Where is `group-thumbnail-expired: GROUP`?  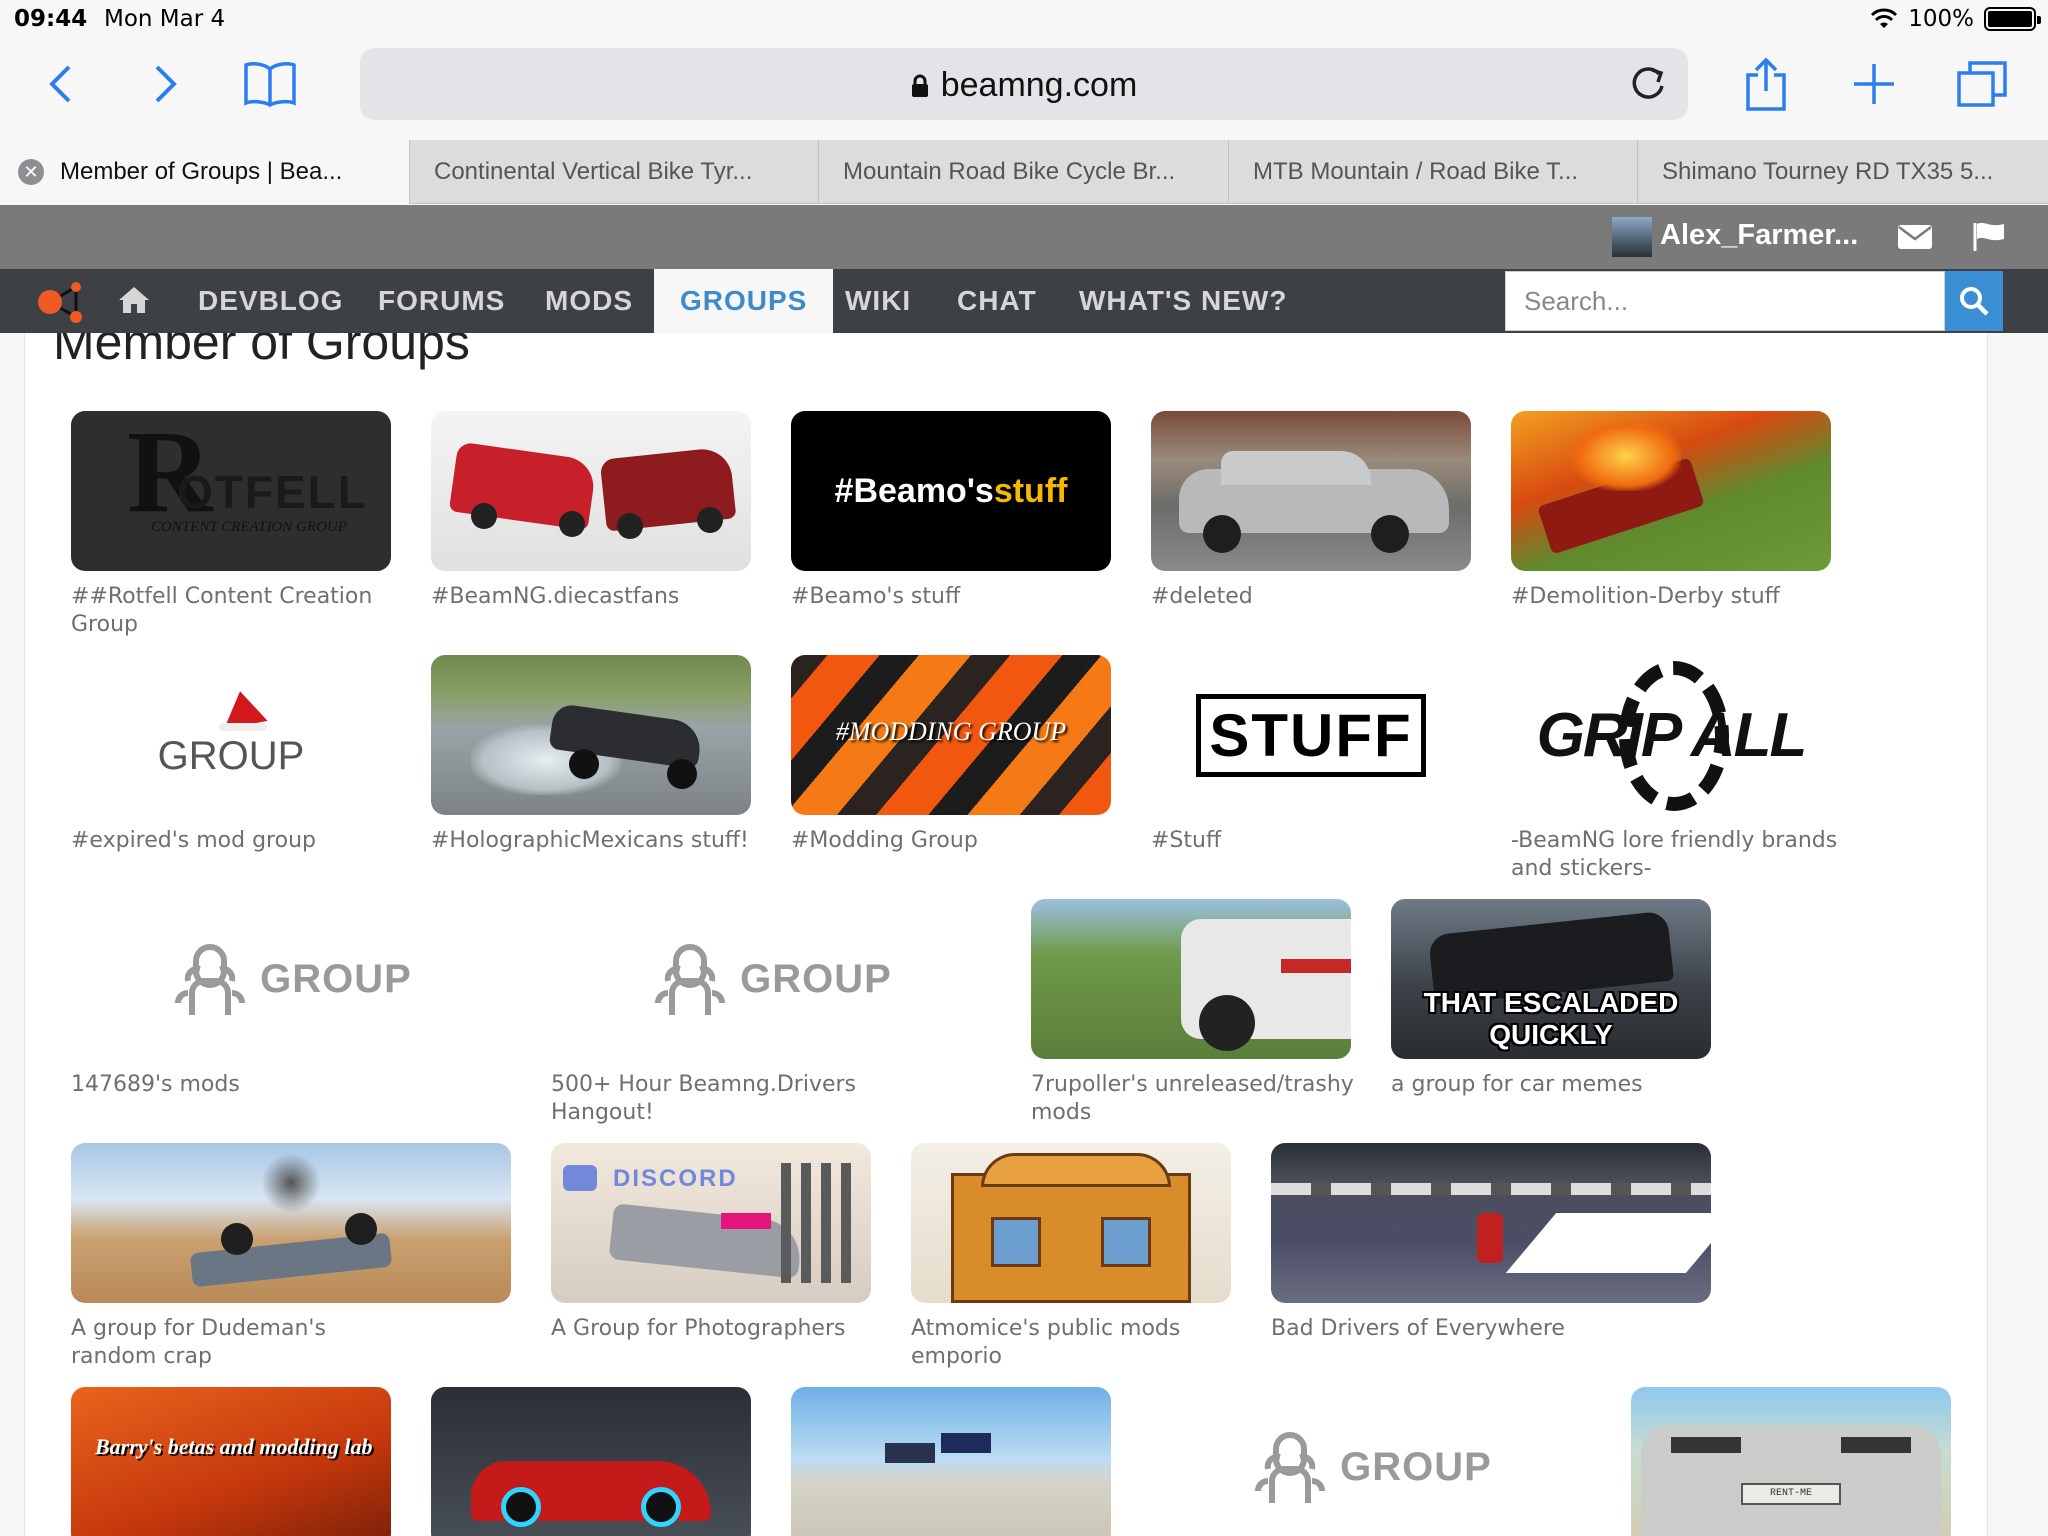 group-thumbnail-expired: GROUP is located at coordinates (231, 735).